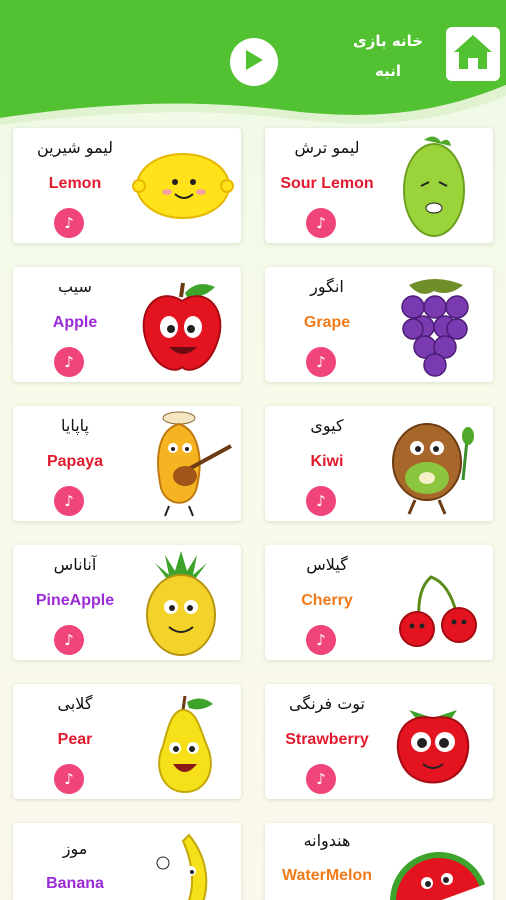 This screenshot has height=900, width=506. I want to click on fruit-card-watermelon: هندوانه WaterMelon, so click(379, 861).